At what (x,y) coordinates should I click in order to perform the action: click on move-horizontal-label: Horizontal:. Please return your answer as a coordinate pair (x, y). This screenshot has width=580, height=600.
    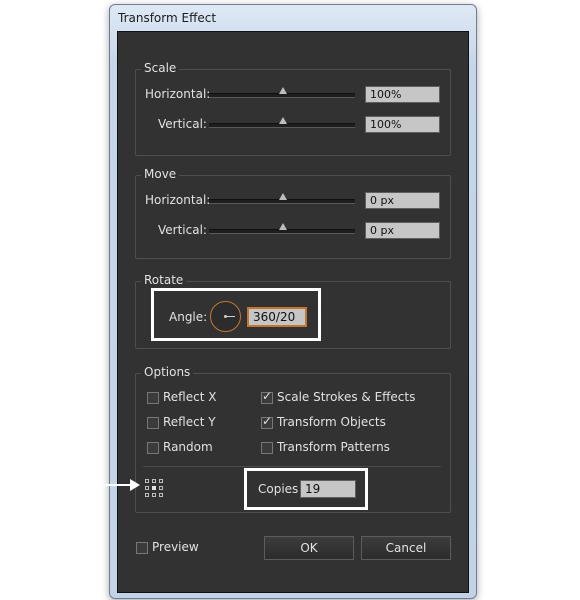
    Looking at the image, I should click on (178, 200).